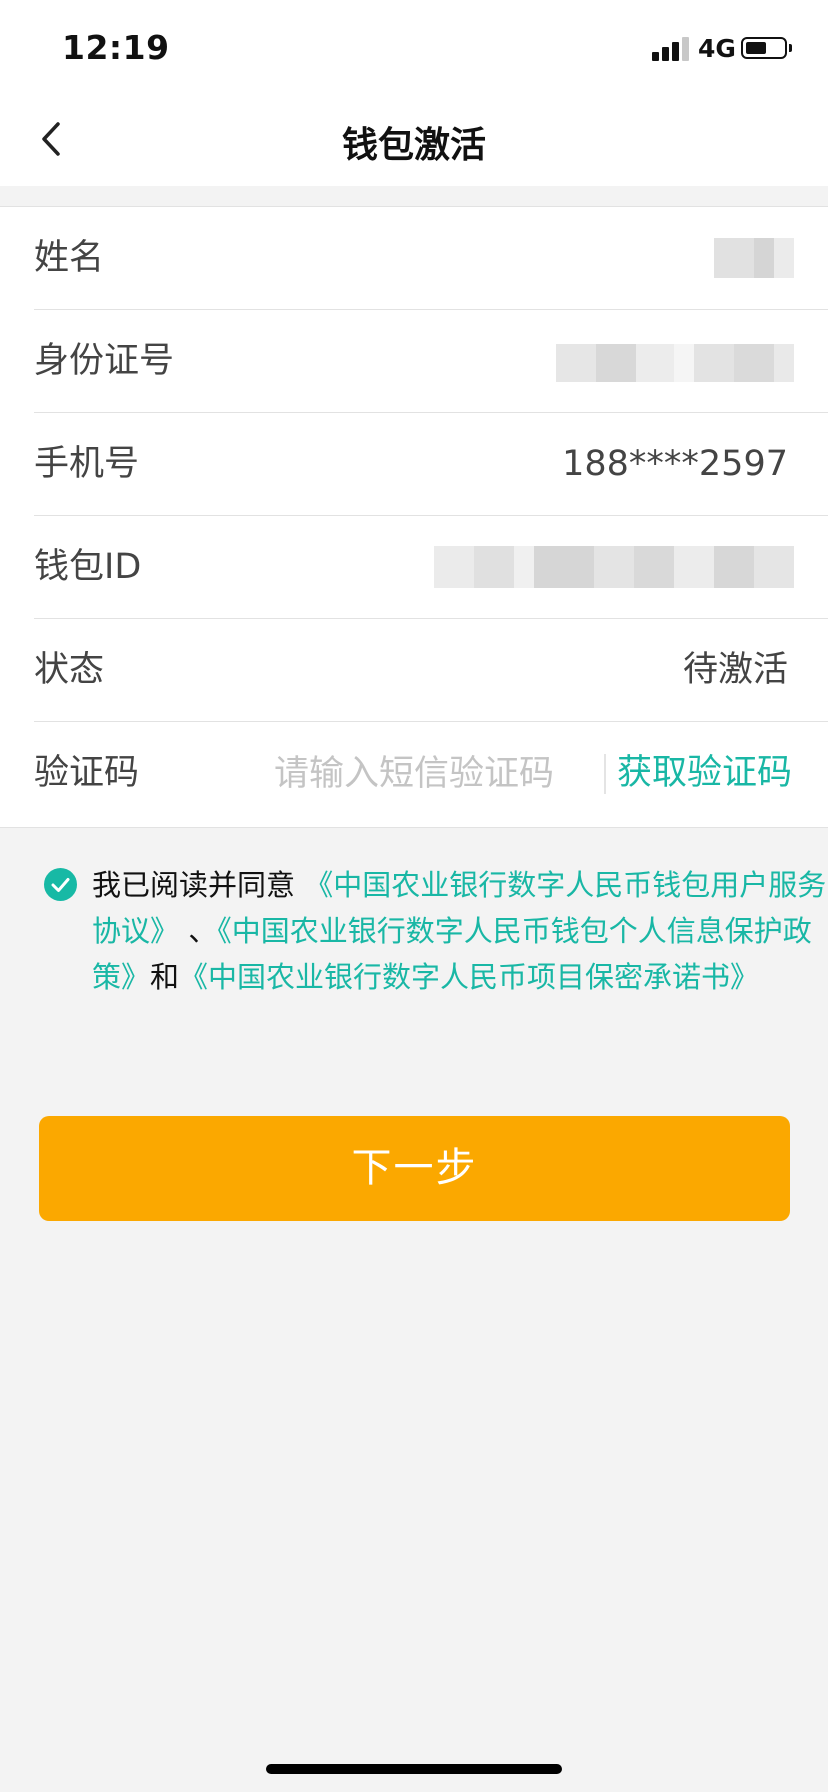 The image size is (828, 1792). What do you see at coordinates (614, 567) in the screenshot?
I see `wallet-id-value-redacted` at bounding box center [614, 567].